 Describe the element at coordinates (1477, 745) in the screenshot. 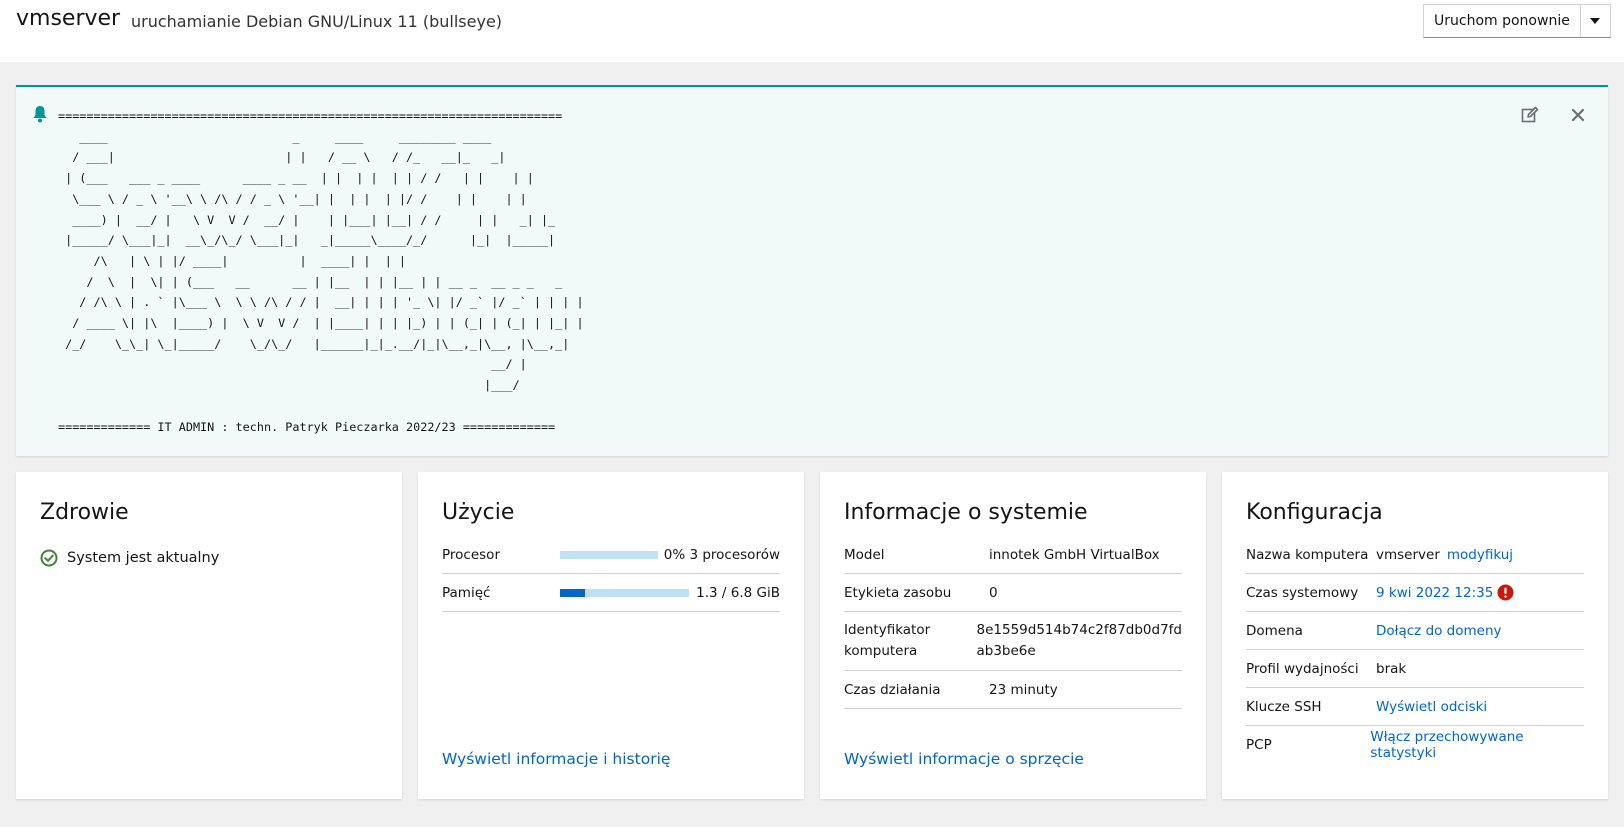

I see `enable-stored-metrics-link: Włącz przechowywane statystyki` at that location.